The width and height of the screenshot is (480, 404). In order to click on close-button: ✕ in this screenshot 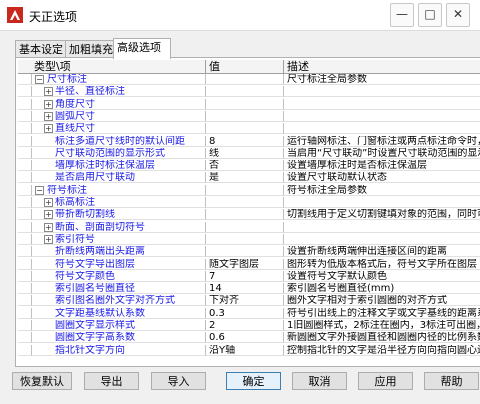, I will do `click(458, 15)`.